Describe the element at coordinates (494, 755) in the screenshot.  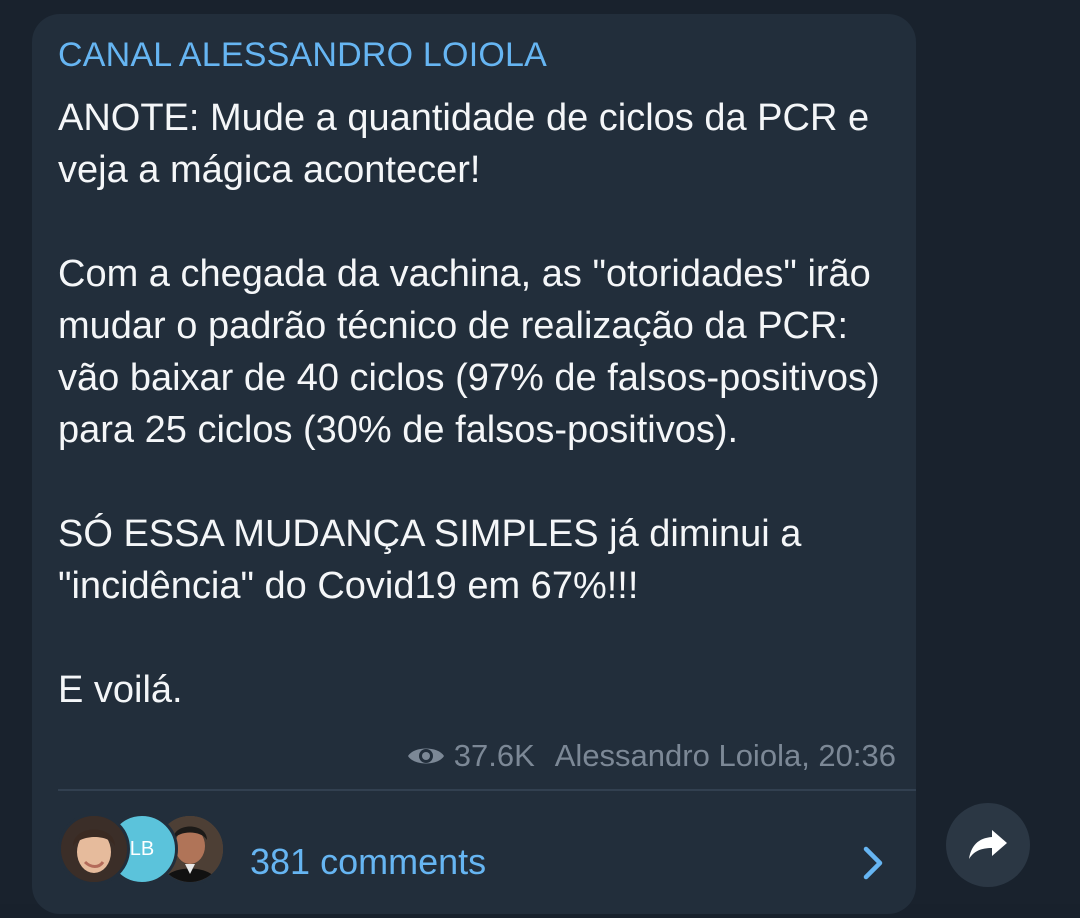
I see `view-count: 37.6K` at that location.